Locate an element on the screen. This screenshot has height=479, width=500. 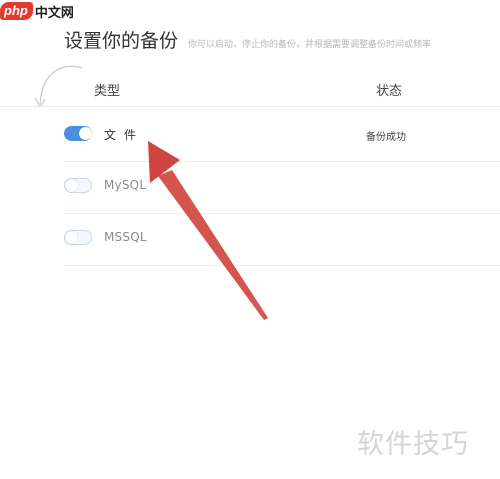
watermark: 软件技巧 is located at coordinates (413, 444).